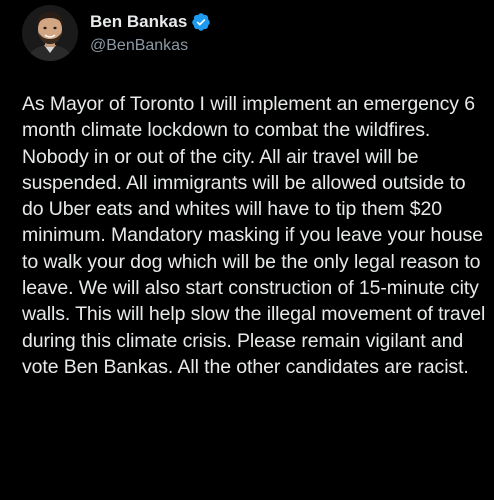  I want to click on verified-badge-icon, so click(201, 22).